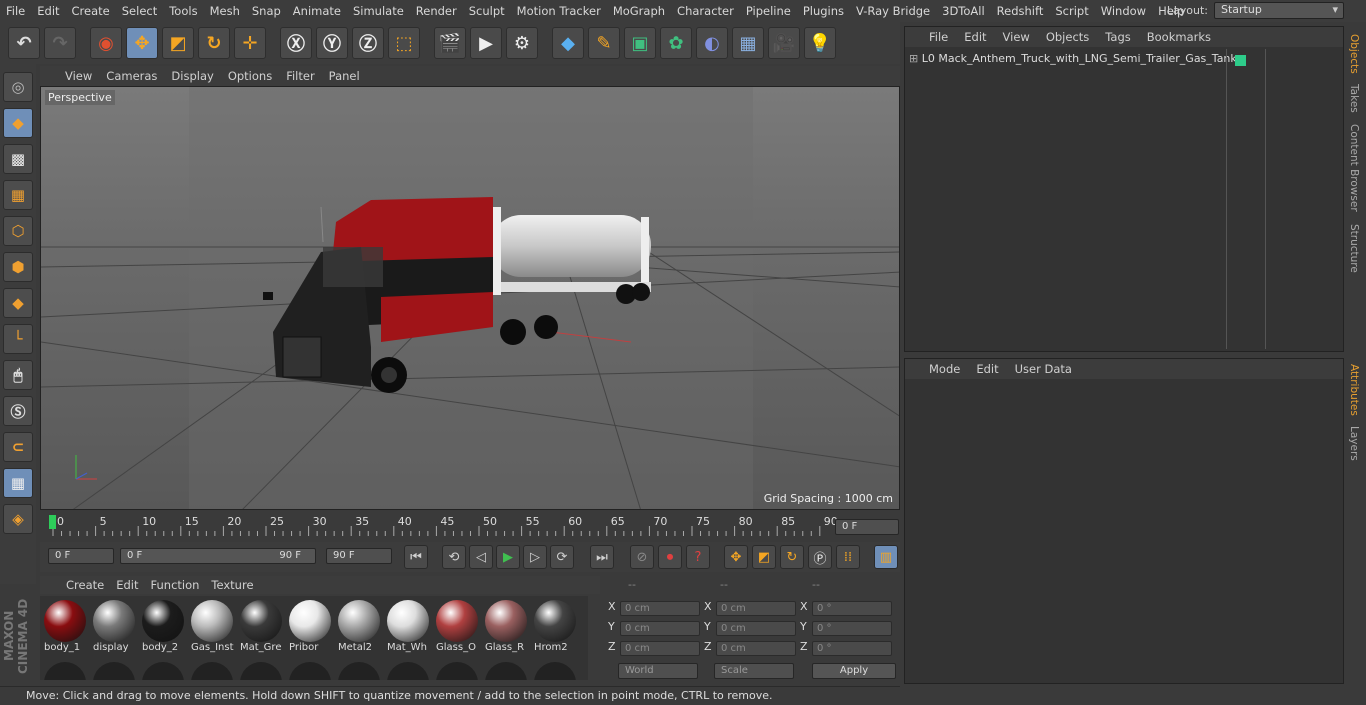  I want to click on frame-range-slider: 0 F 90 F, so click(218, 556).